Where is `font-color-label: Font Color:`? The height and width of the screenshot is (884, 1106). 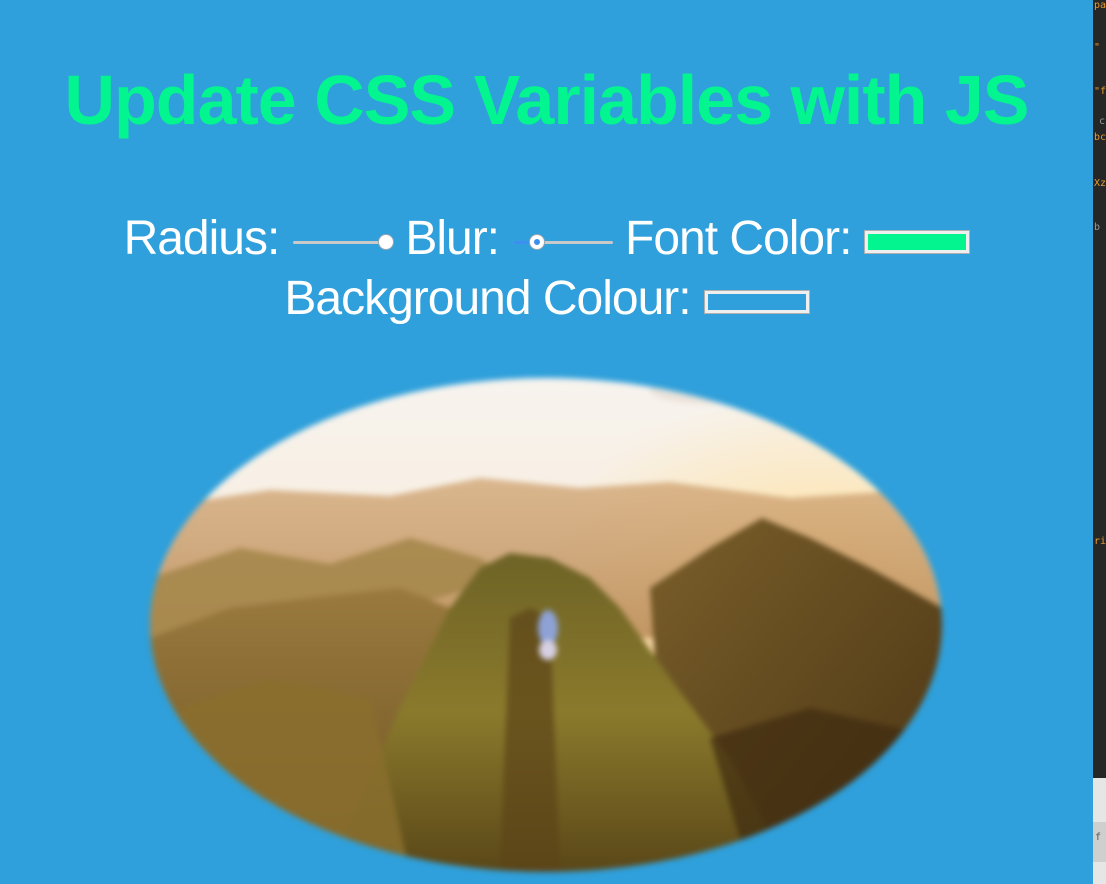
font-color-label: Font Color: is located at coordinates (738, 238).